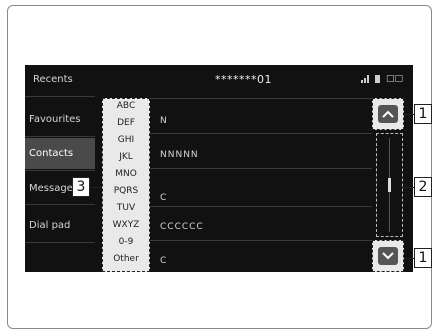 The height and width of the screenshot is (335, 439). What do you see at coordinates (126, 259) in the screenshot?
I see `index-item: Other` at bounding box center [126, 259].